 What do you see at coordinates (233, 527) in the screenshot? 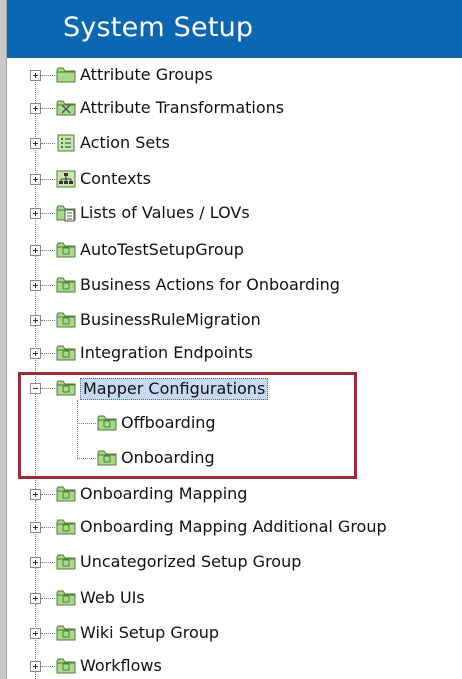
I see `tree-item-label: Onboarding Mapping Additional Group` at bounding box center [233, 527].